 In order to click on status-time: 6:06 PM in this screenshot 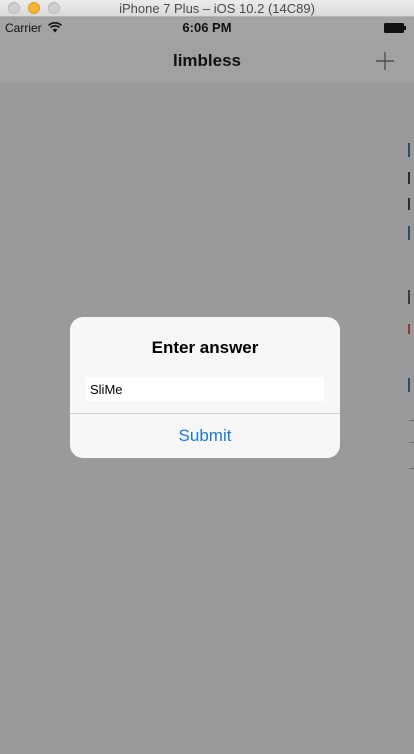, I will do `click(207, 27)`.